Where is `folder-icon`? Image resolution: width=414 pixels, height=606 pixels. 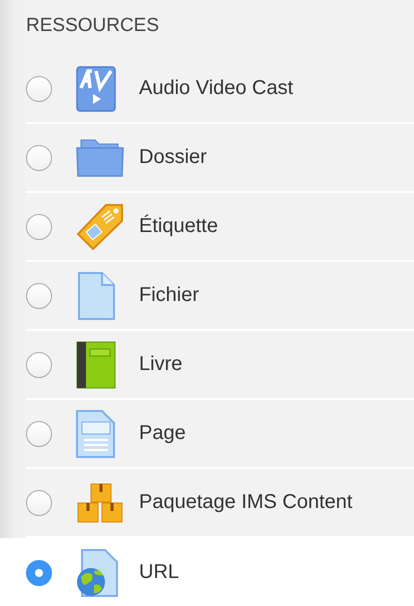 folder-icon is located at coordinates (100, 158).